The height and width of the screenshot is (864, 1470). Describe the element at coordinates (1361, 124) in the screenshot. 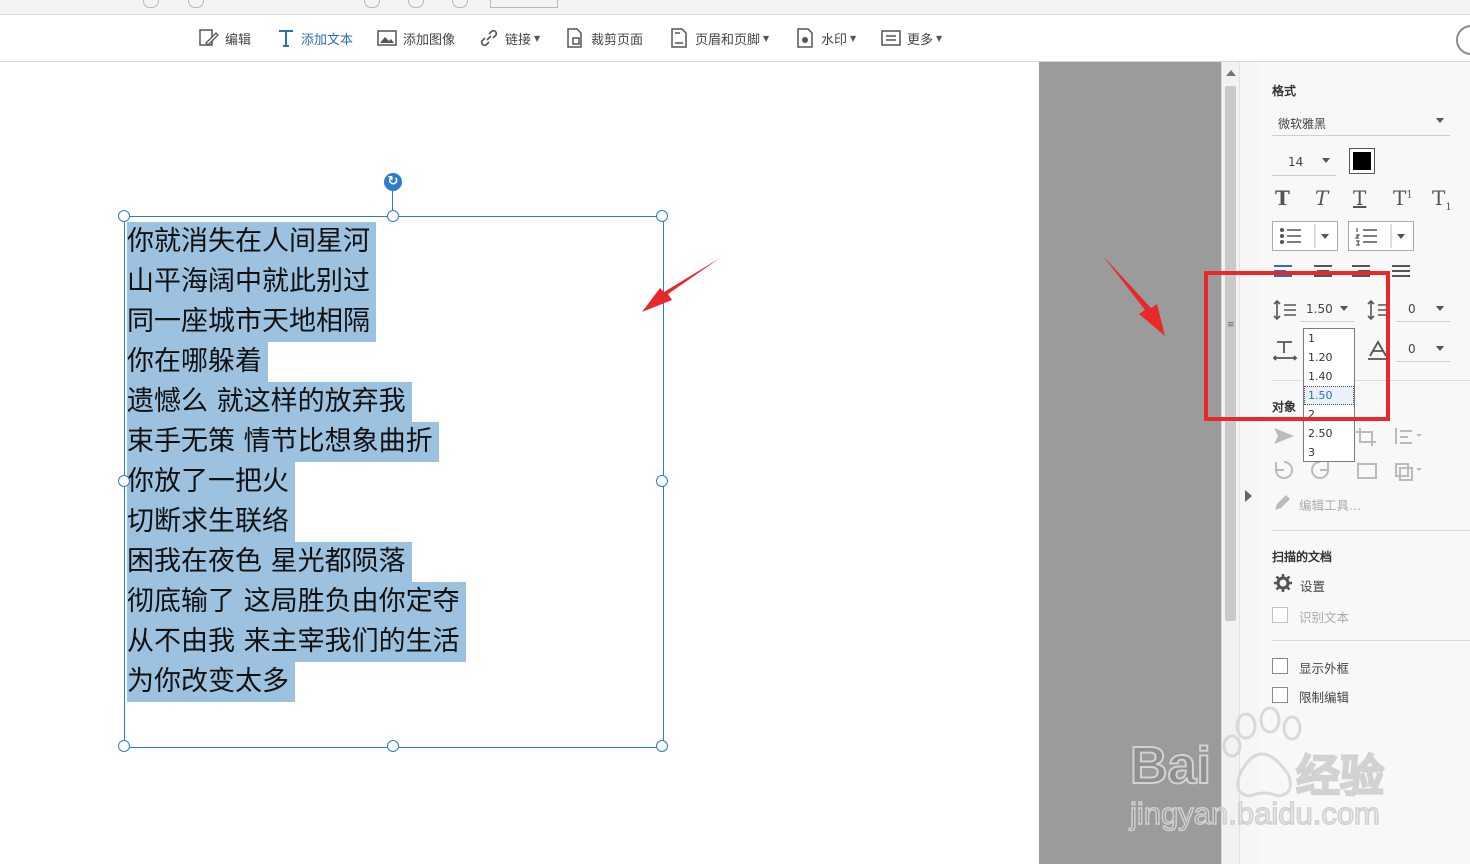

I see `font-family-select: 微软雅黑` at that location.